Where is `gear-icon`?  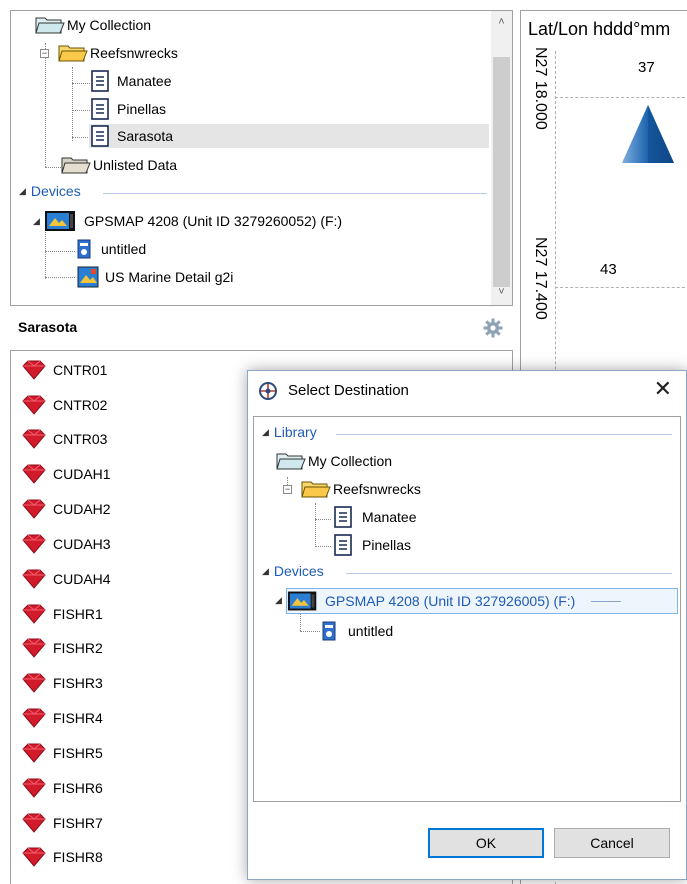 gear-icon is located at coordinates (493, 328).